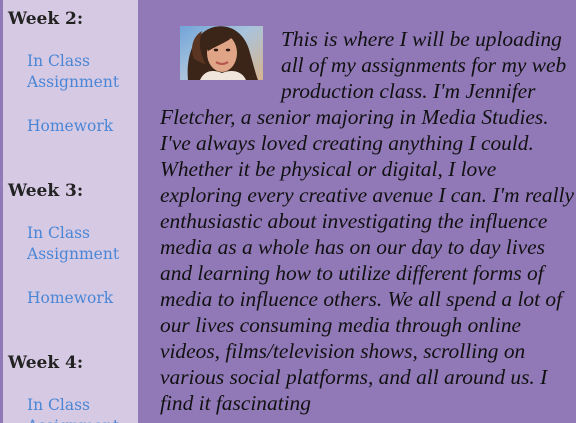  I want to click on week-3-heading: Week 3:, so click(46, 191).